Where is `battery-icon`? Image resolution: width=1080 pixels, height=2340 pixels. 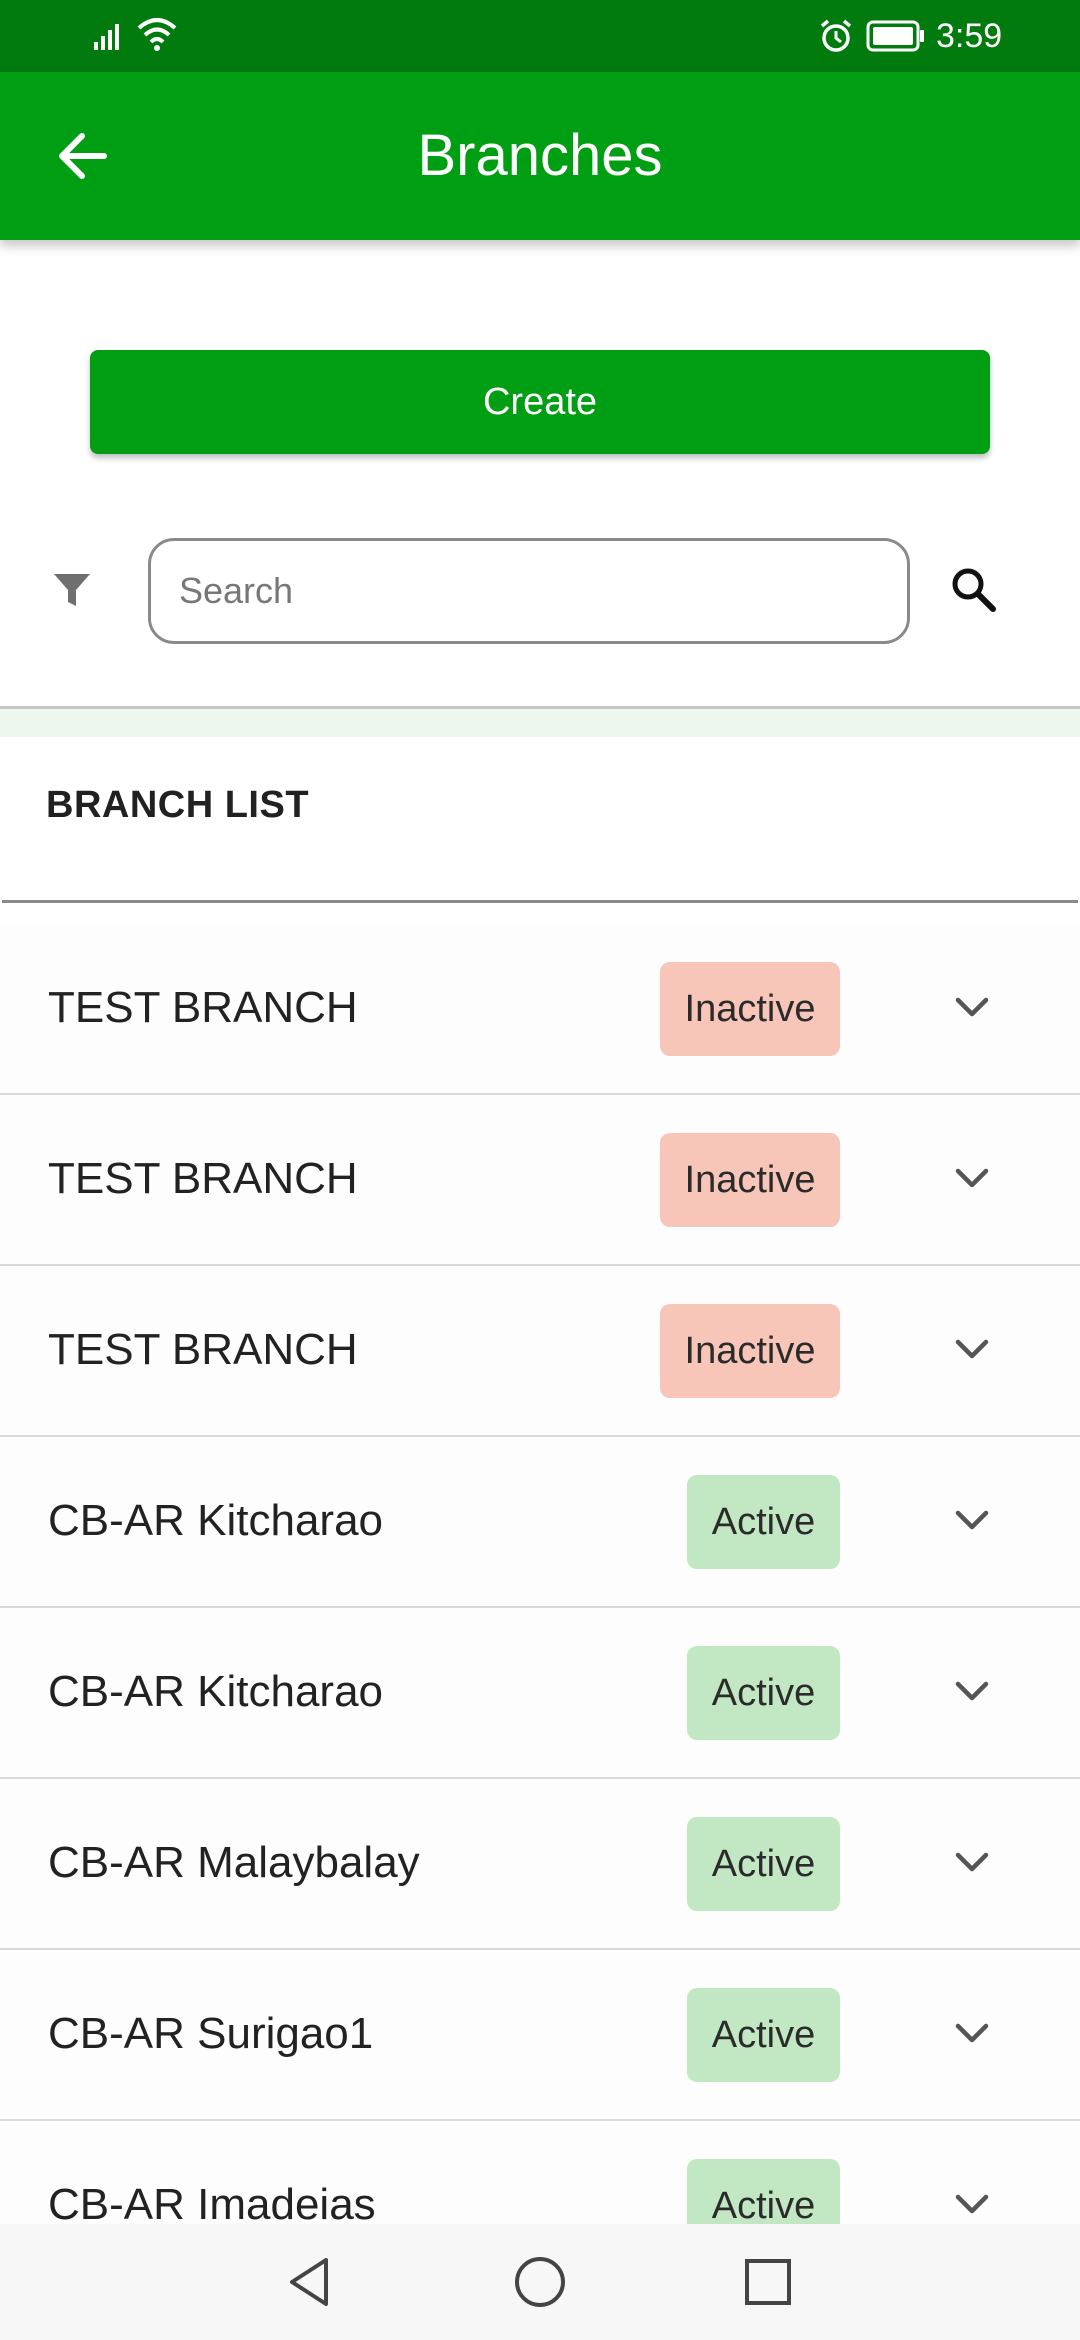
battery-icon is located at coordinates (895, 36).